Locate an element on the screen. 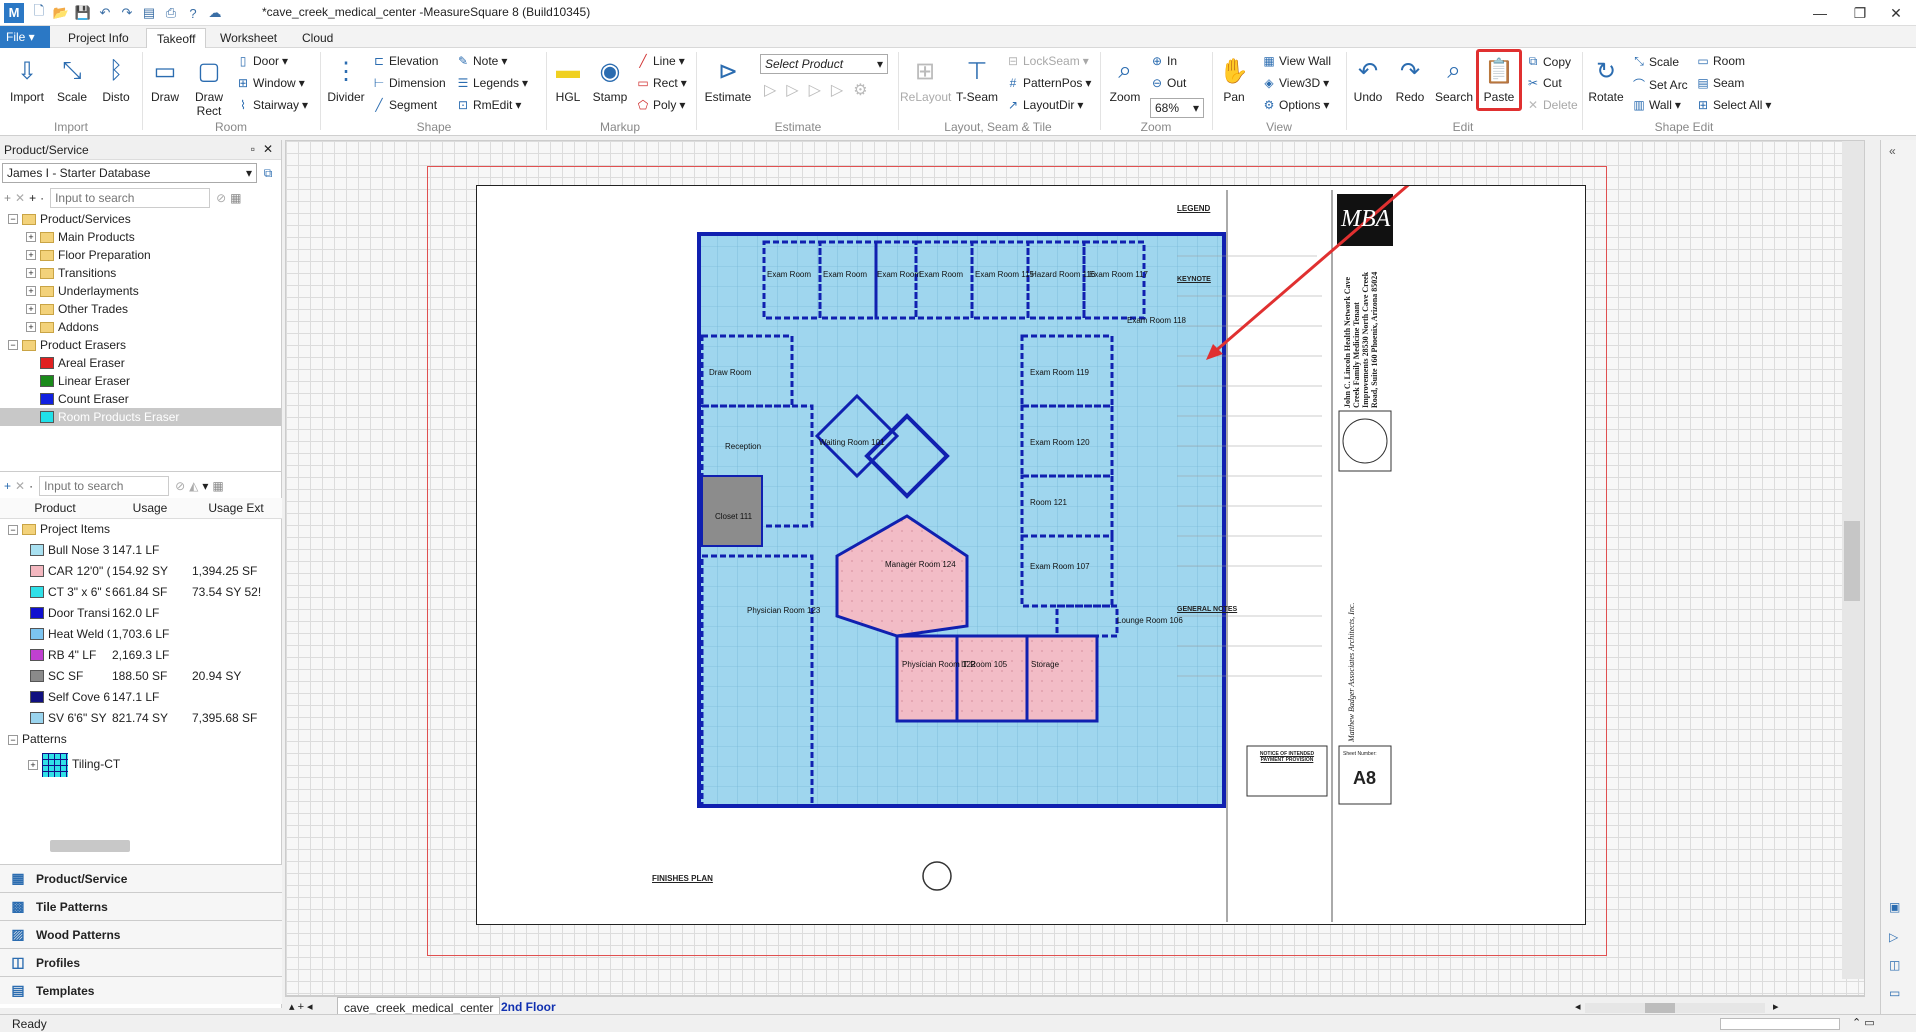  draw-rect-button: ▢ Draw Rect is located at coordinates (209, 86).